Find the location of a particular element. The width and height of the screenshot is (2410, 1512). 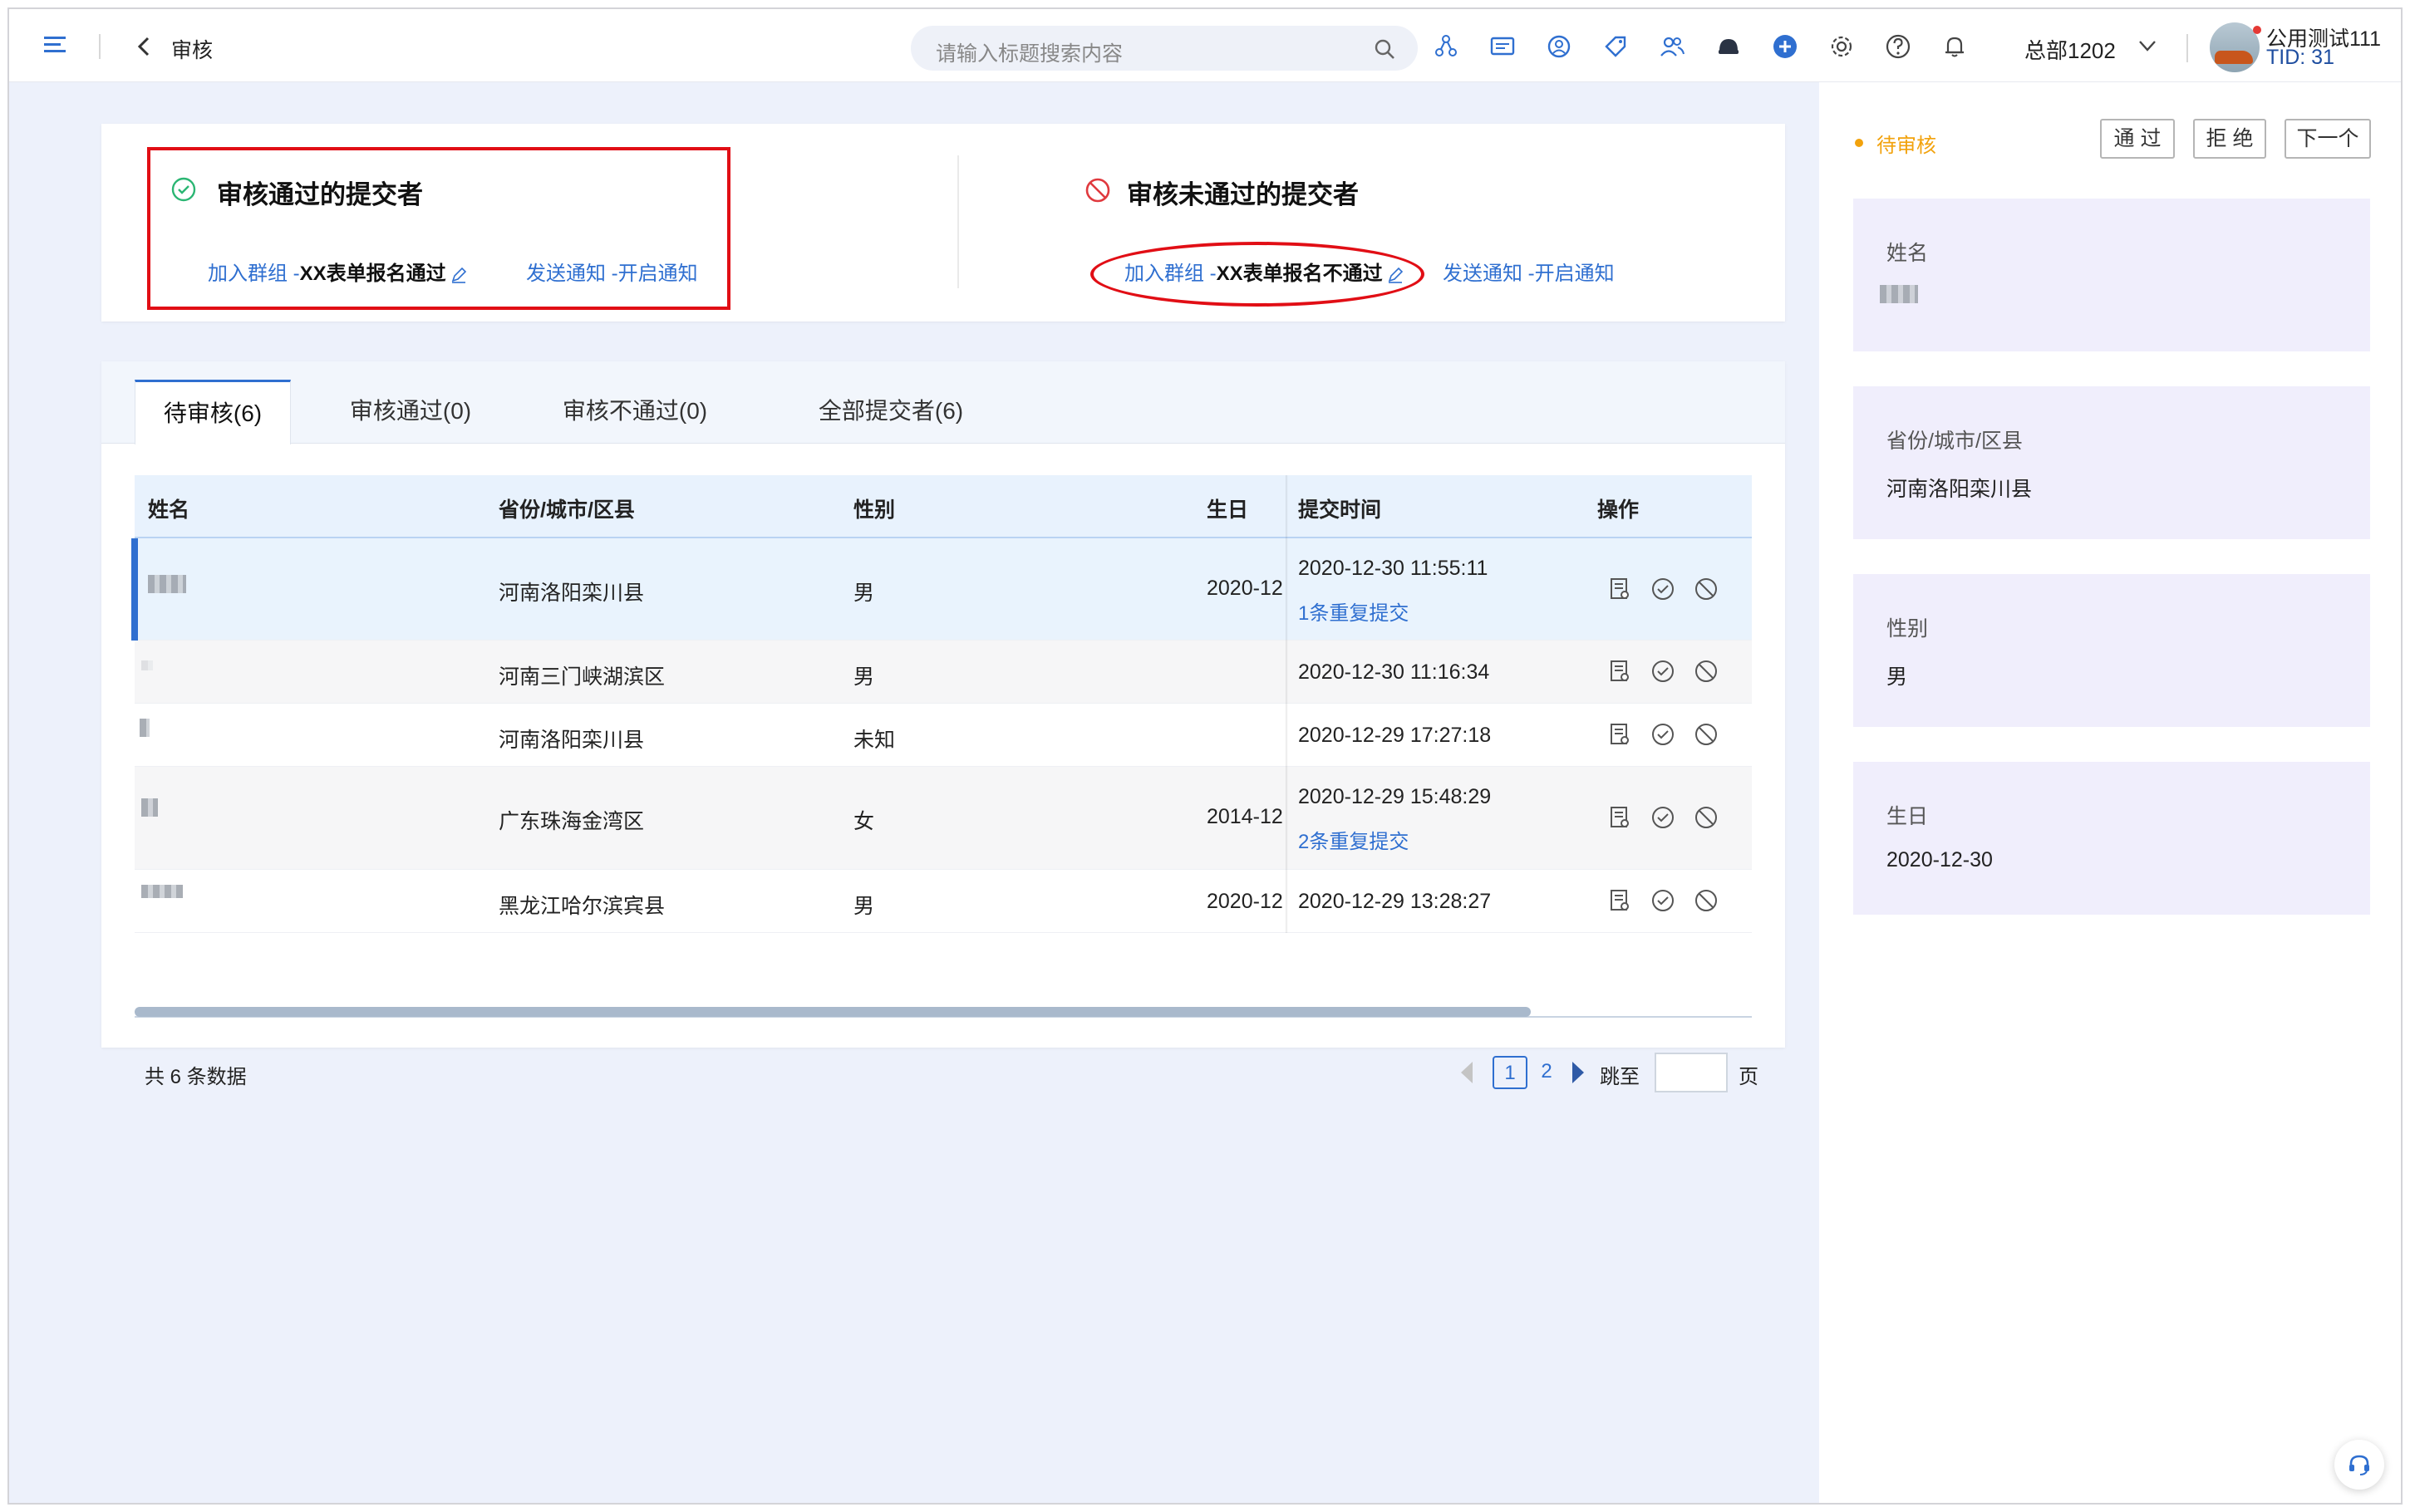

next-page-icon is located at coordinates (1578, 1072).